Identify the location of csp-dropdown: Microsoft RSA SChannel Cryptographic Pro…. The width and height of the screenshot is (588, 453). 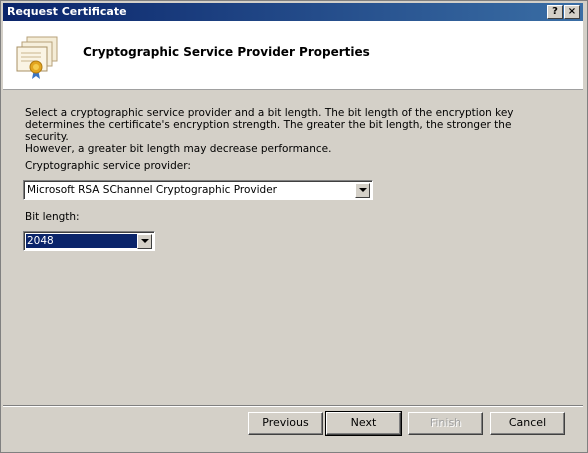
(198, 190).